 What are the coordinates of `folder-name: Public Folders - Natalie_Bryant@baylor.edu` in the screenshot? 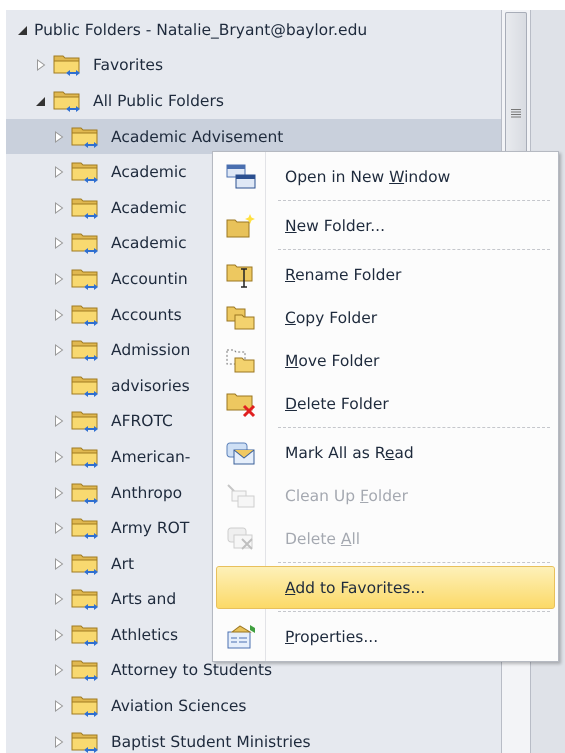 It's located at (201, 29).